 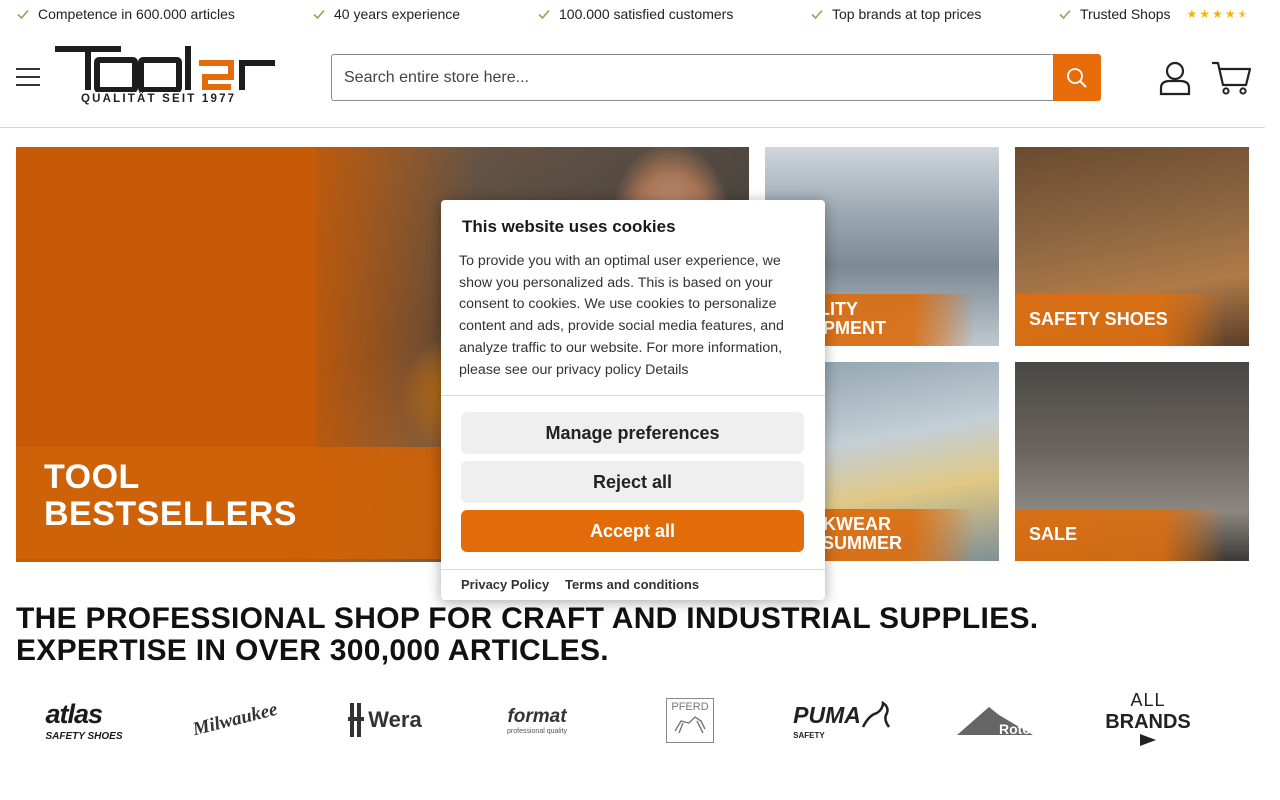 What do you see at coordinates (1015, 729) in the screenshot?
I see `svg-text: Roto` at bounding box center [1015, 729].